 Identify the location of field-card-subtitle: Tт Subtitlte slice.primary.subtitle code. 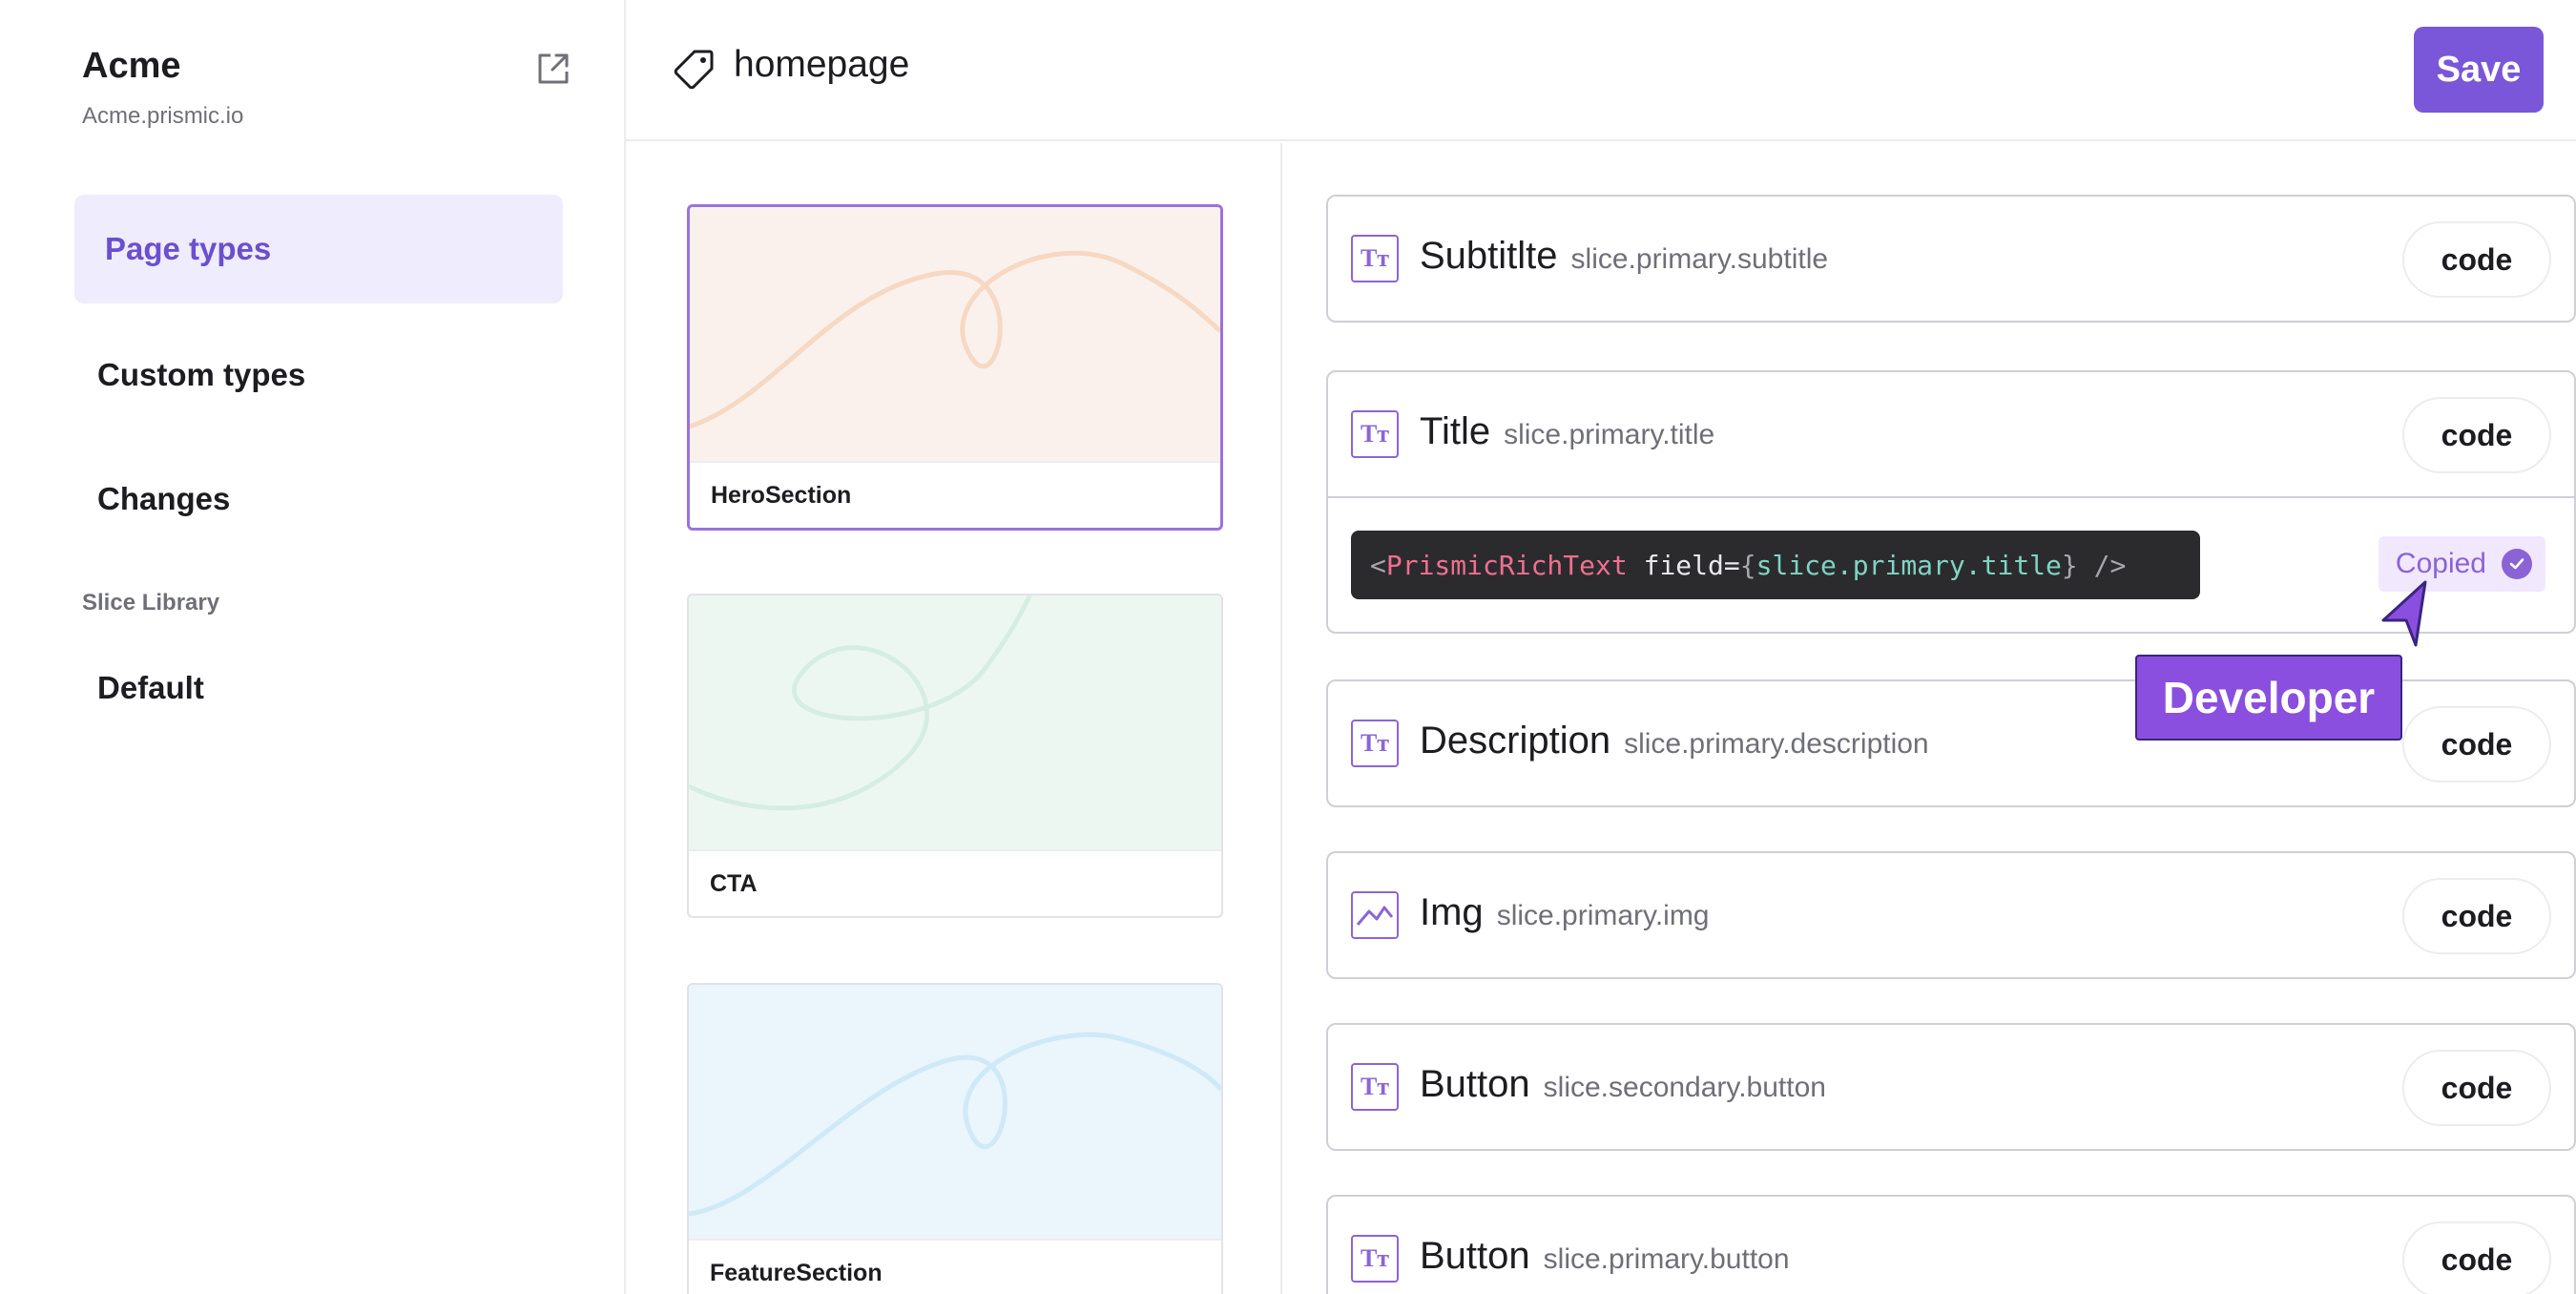
(1951, 259).